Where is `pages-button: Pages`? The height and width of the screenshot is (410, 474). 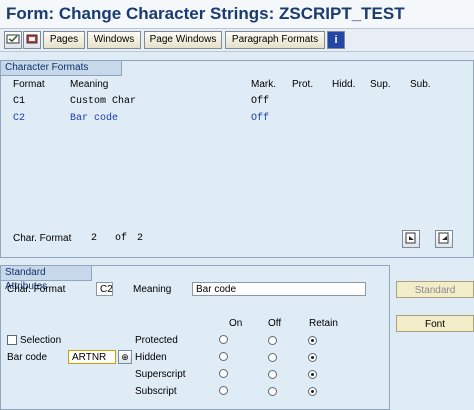
pages-button: Pages is located at coordinates (64, 40).